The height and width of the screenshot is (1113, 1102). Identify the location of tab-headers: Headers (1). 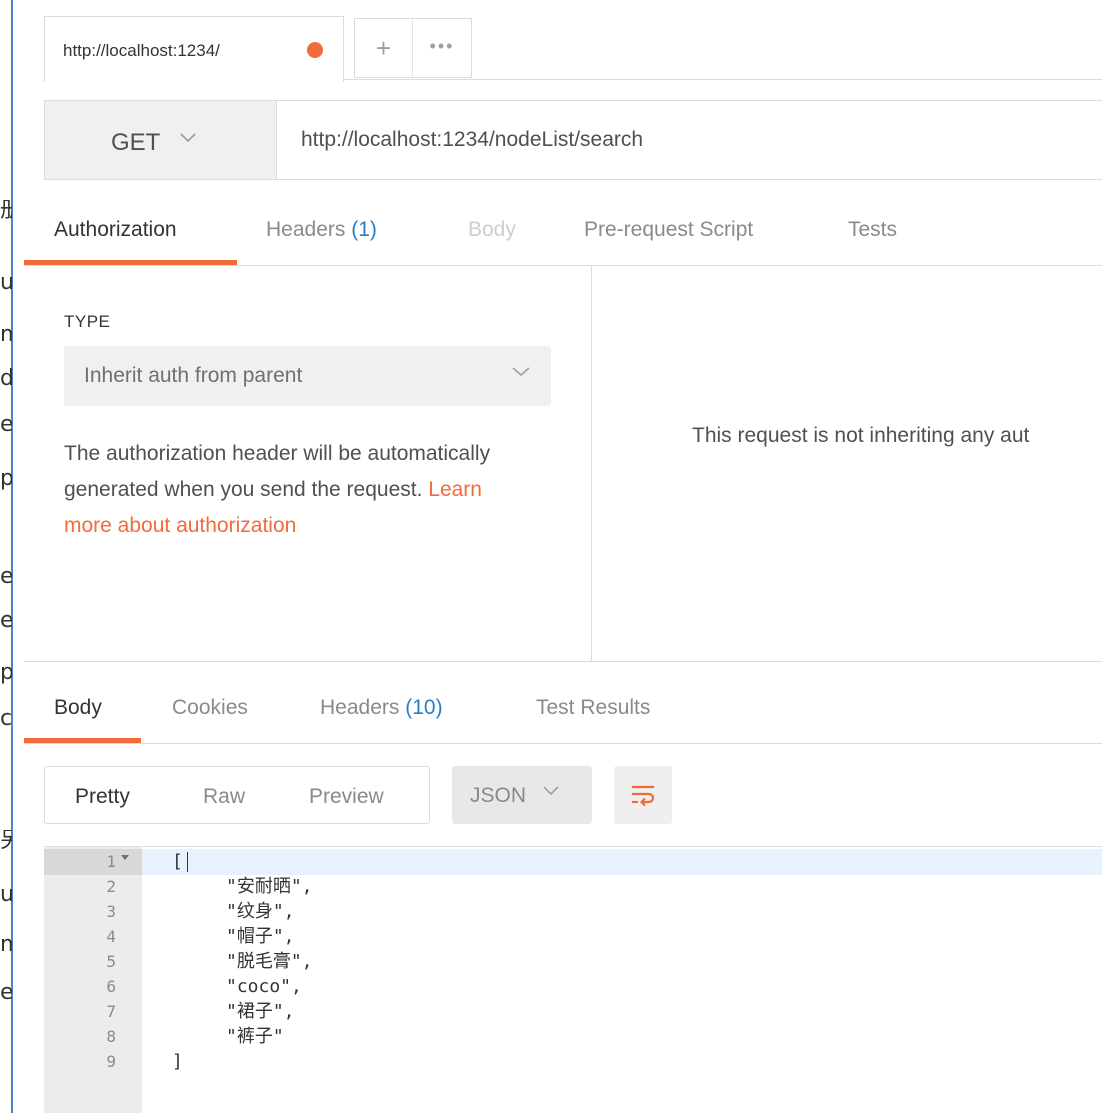
(321, 230).